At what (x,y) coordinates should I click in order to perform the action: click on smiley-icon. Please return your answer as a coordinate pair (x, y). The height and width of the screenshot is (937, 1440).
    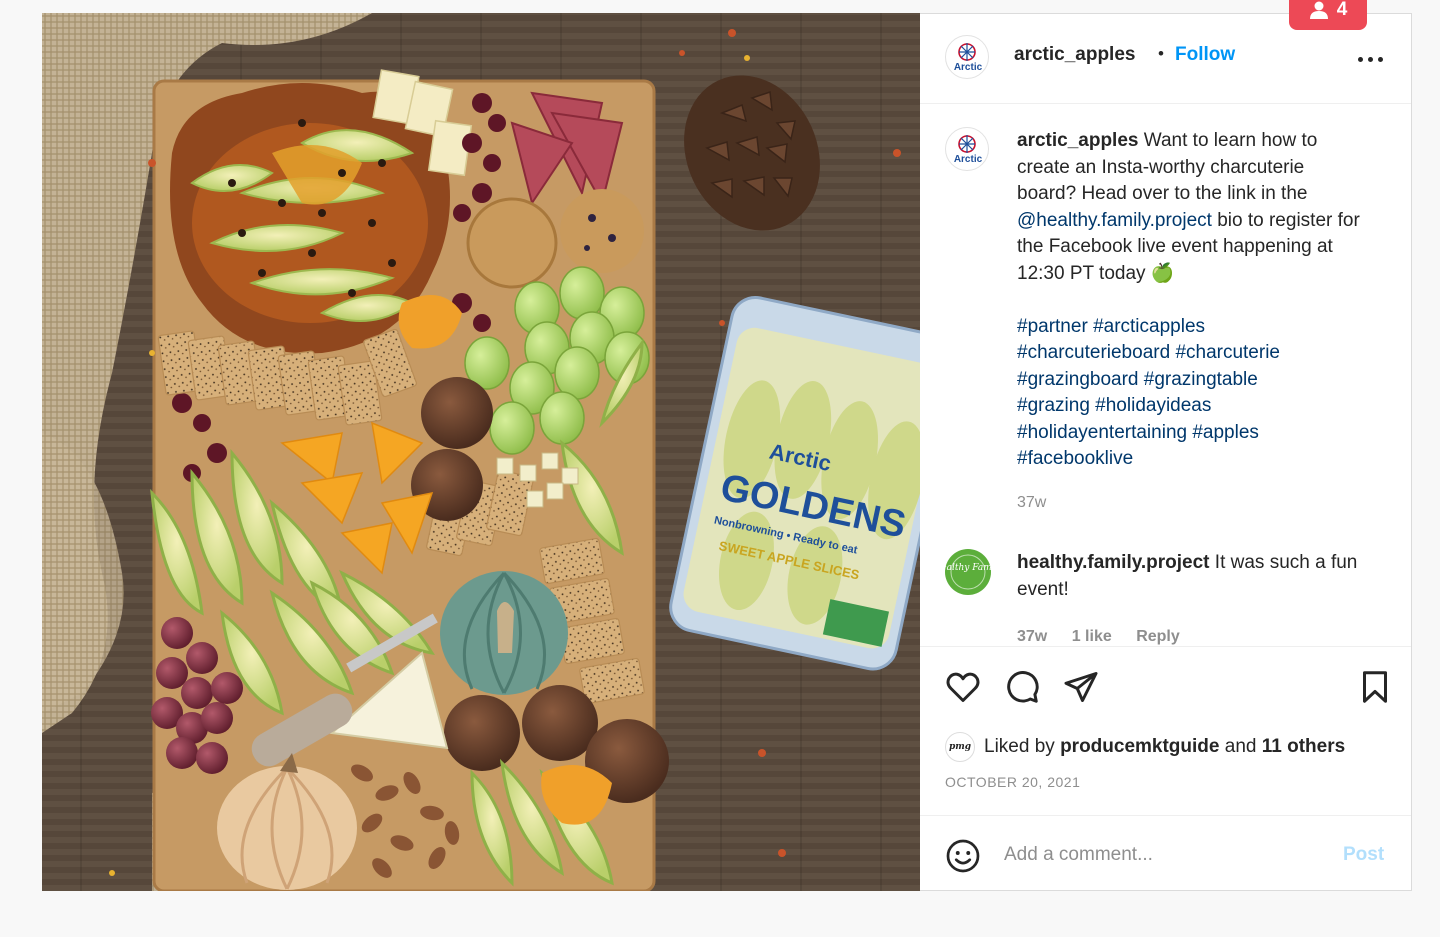
    Looking at the image, I should click on (963, 856).